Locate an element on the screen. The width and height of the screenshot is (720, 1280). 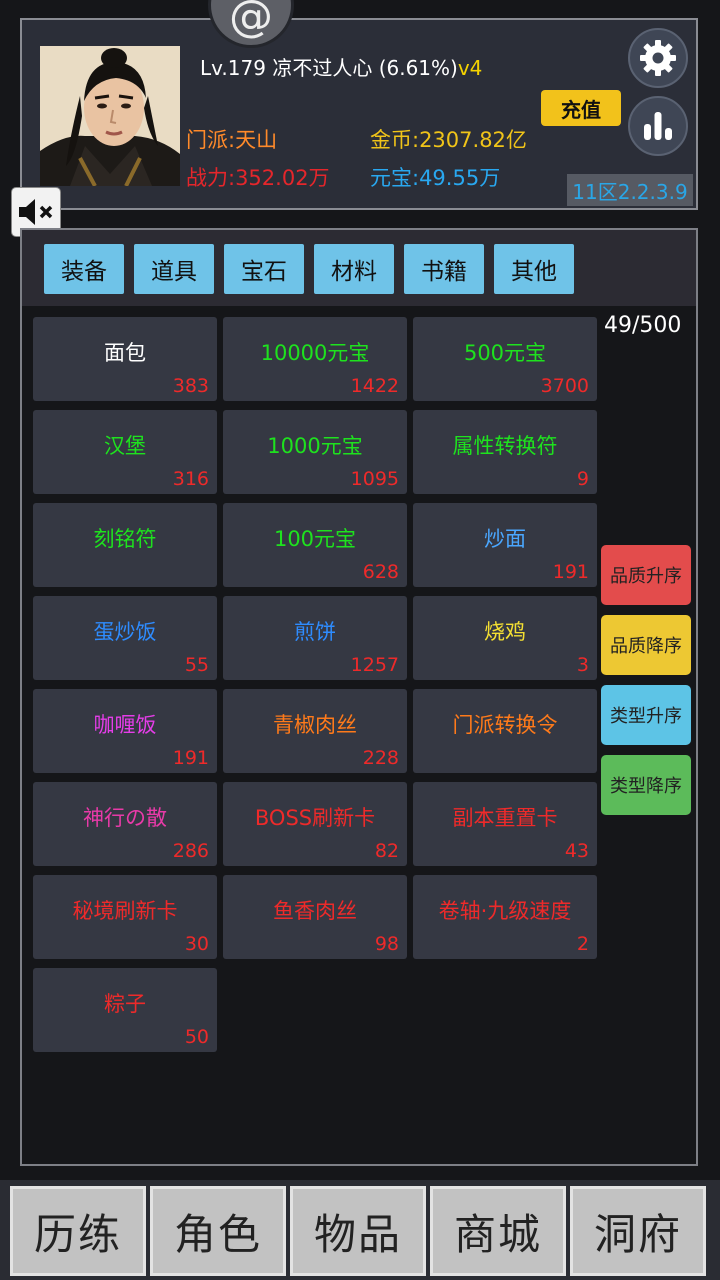
inventory-item: BOSS刷新卡 82 is located at coordinates (315, 824).